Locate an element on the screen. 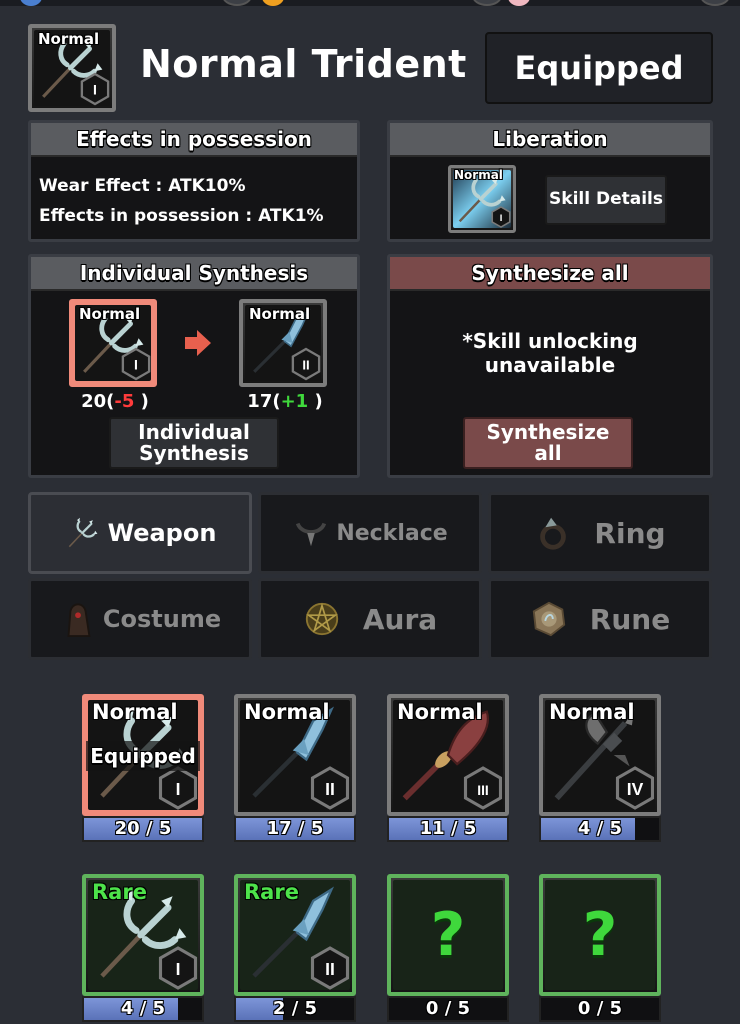 The width and height of the screenshot is (740, 1024). tab-label: Ring is located at coordinates (630, 533).